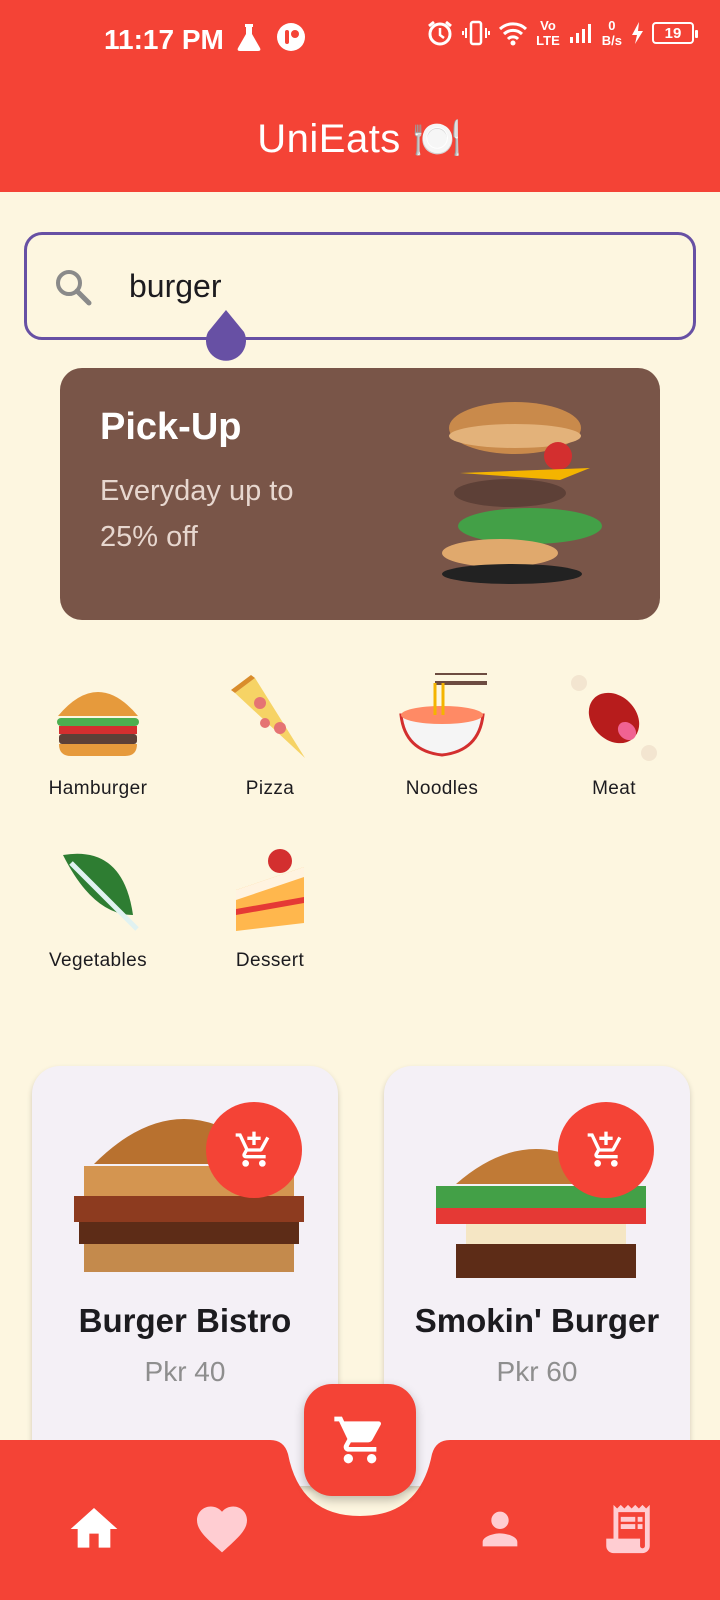 The image size is (720, 1600). I want to click on category-meat: Meat, so click(614, 735).